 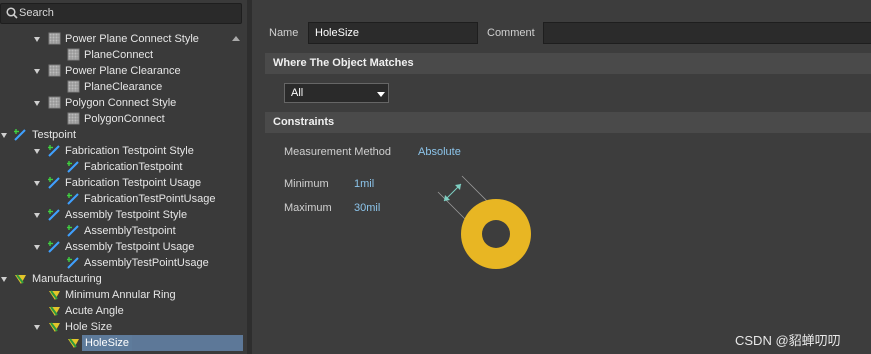 I want to click on match-scope-value: All, so click(x=297, y=93).